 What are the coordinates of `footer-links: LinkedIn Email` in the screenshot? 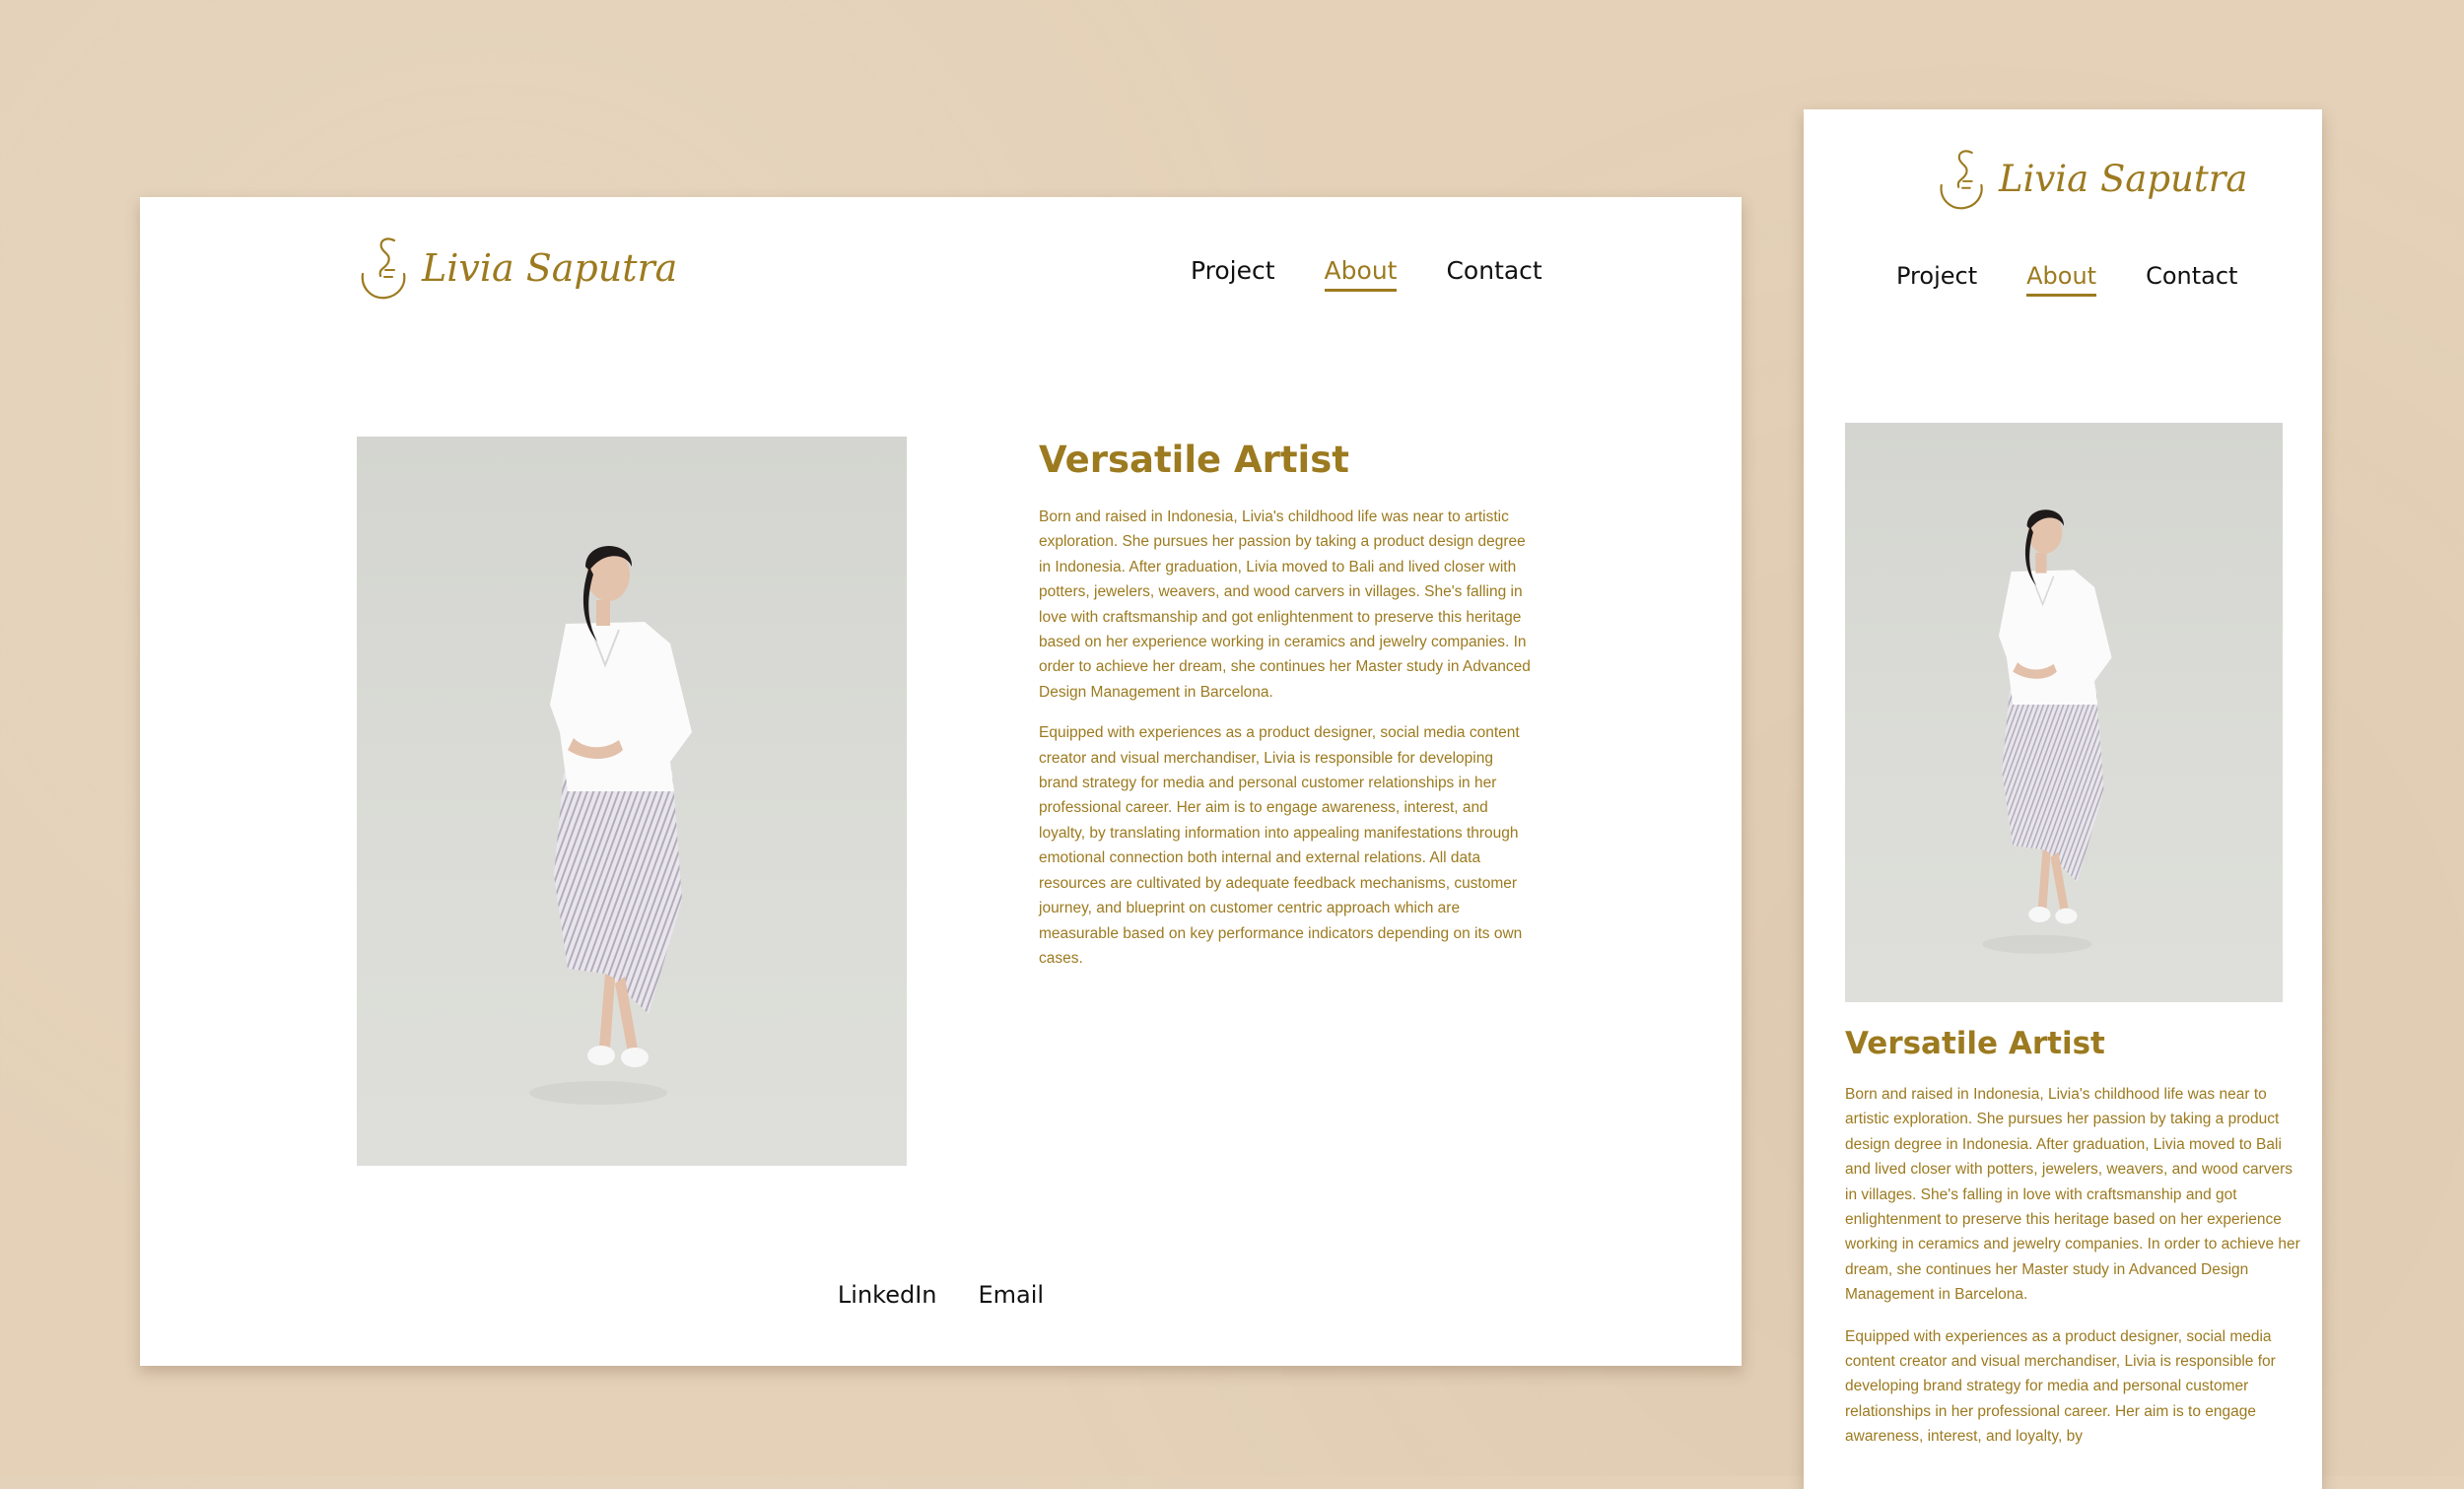 It's located at (941, 1295).